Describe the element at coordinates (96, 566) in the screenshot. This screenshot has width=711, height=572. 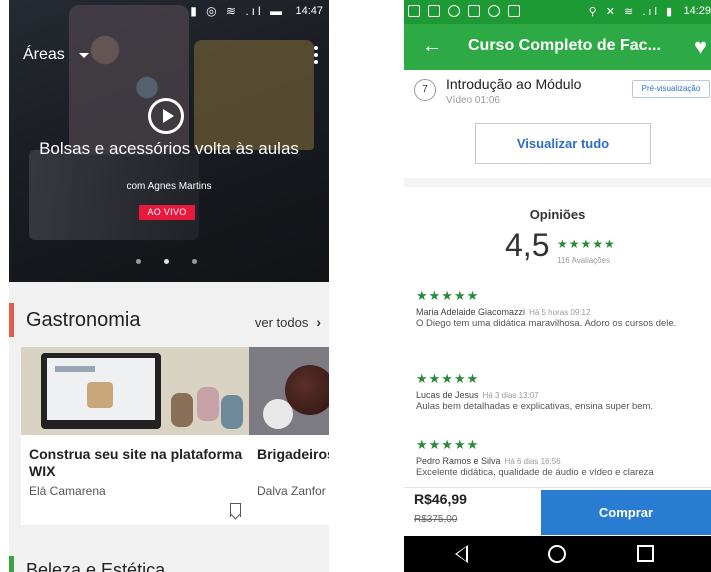
I see `section-title: Beleza e Estética` at that location.